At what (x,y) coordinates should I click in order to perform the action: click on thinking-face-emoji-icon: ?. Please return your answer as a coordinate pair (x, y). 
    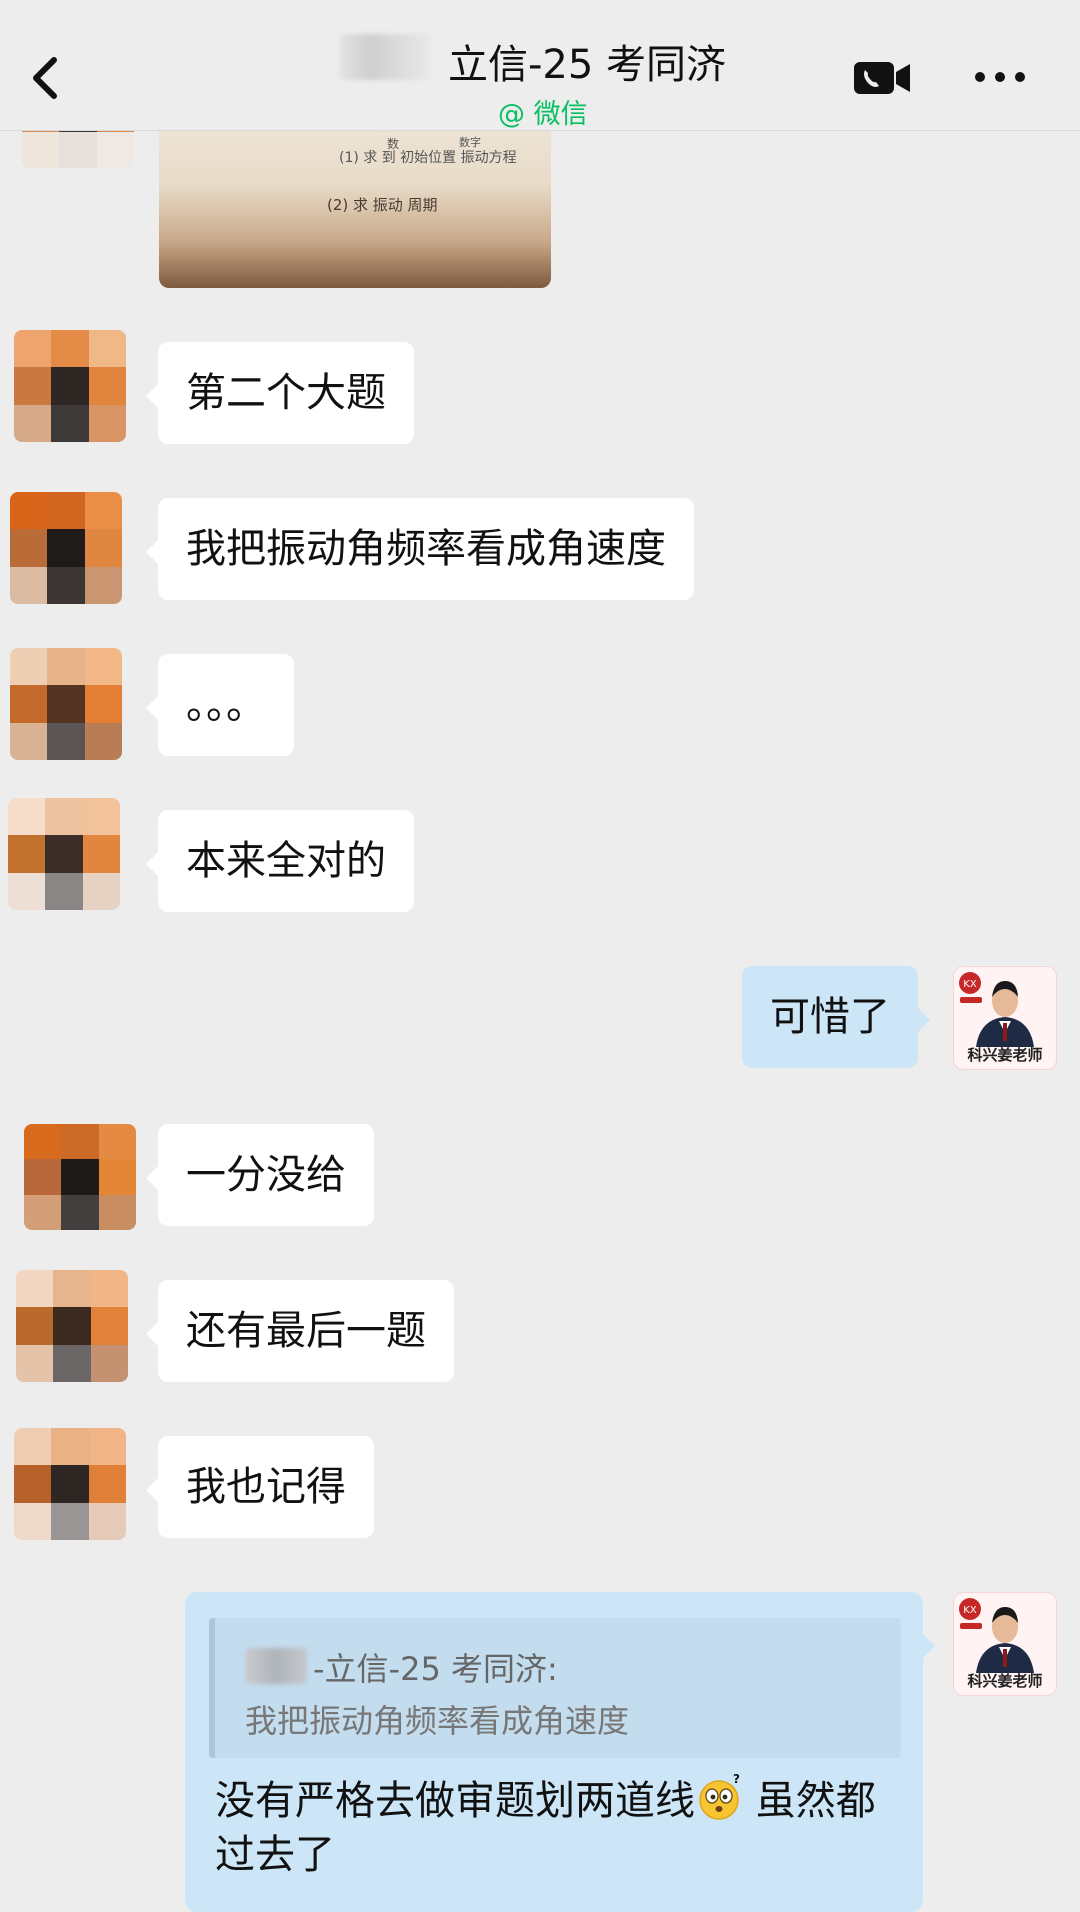
    Looking at the image, I should click on (719, 1797).